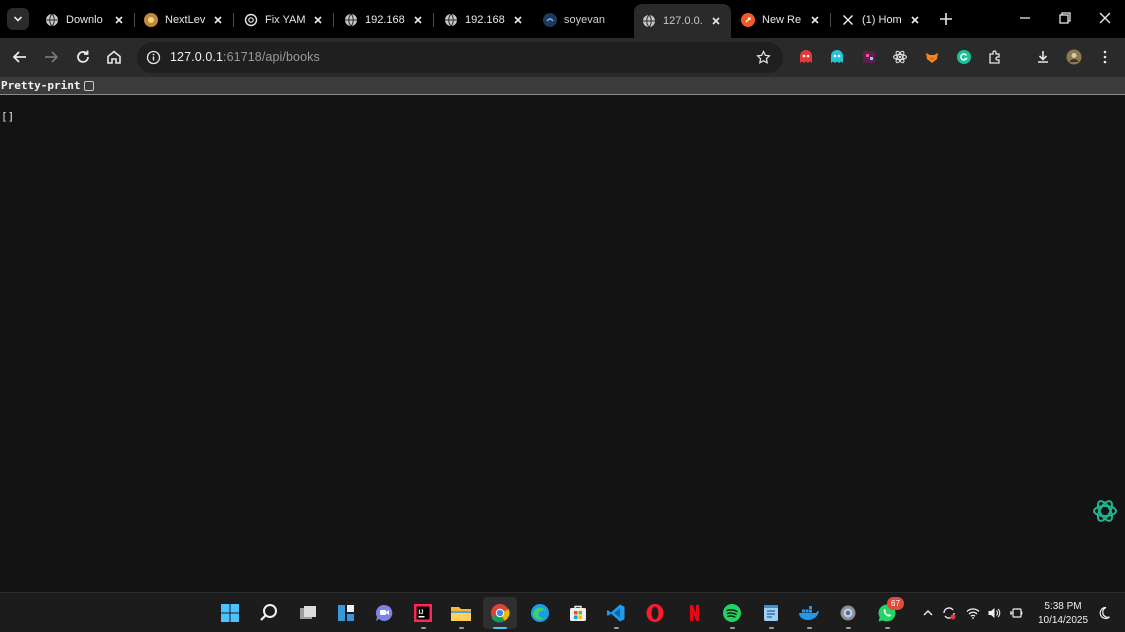 The image size is (1125, 632). What do you see at coordinates (1016, 613) in the screenshot?
I see `battery-charging-icon` at bounding box center [1016, 613].